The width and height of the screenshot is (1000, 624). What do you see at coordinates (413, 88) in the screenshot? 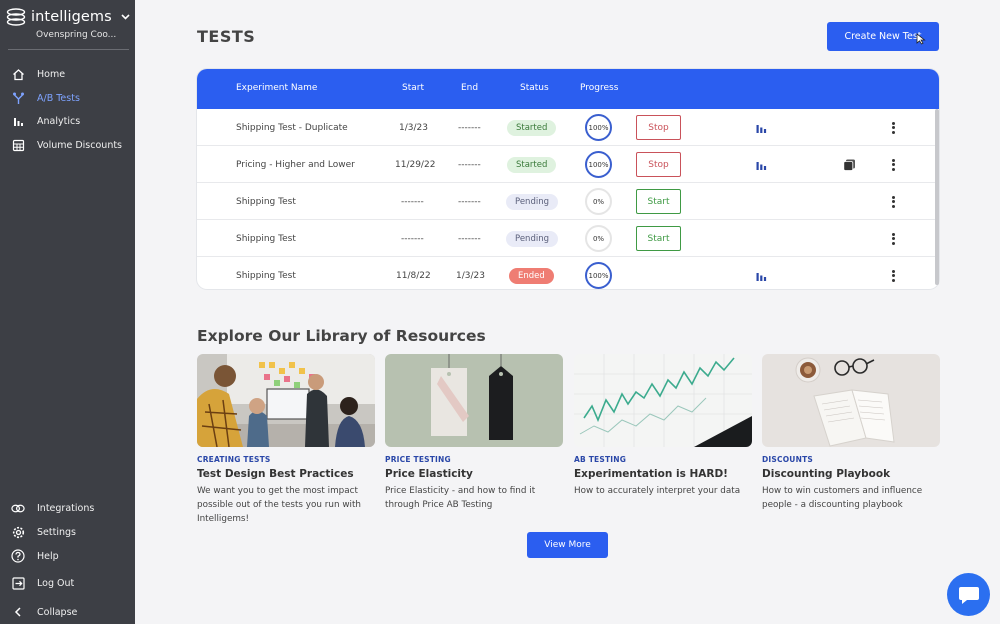
I see `column-header-start: Start` at bounding box center [413, 88].